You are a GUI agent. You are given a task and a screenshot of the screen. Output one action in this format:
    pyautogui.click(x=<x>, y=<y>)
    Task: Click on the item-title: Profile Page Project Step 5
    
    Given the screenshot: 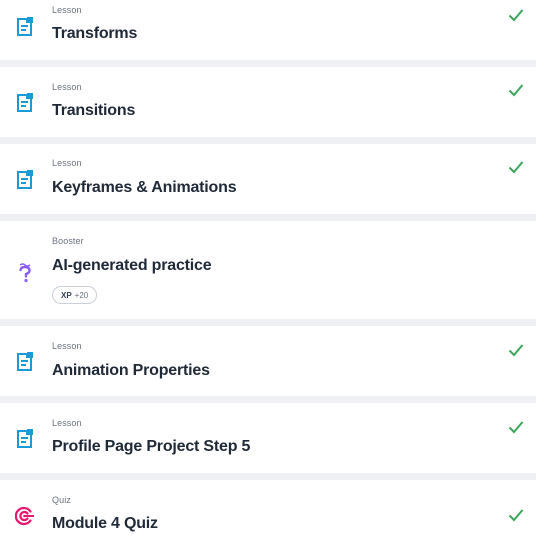 What is the action you would take?
    pyautogui.click(x=151, y=446)
    